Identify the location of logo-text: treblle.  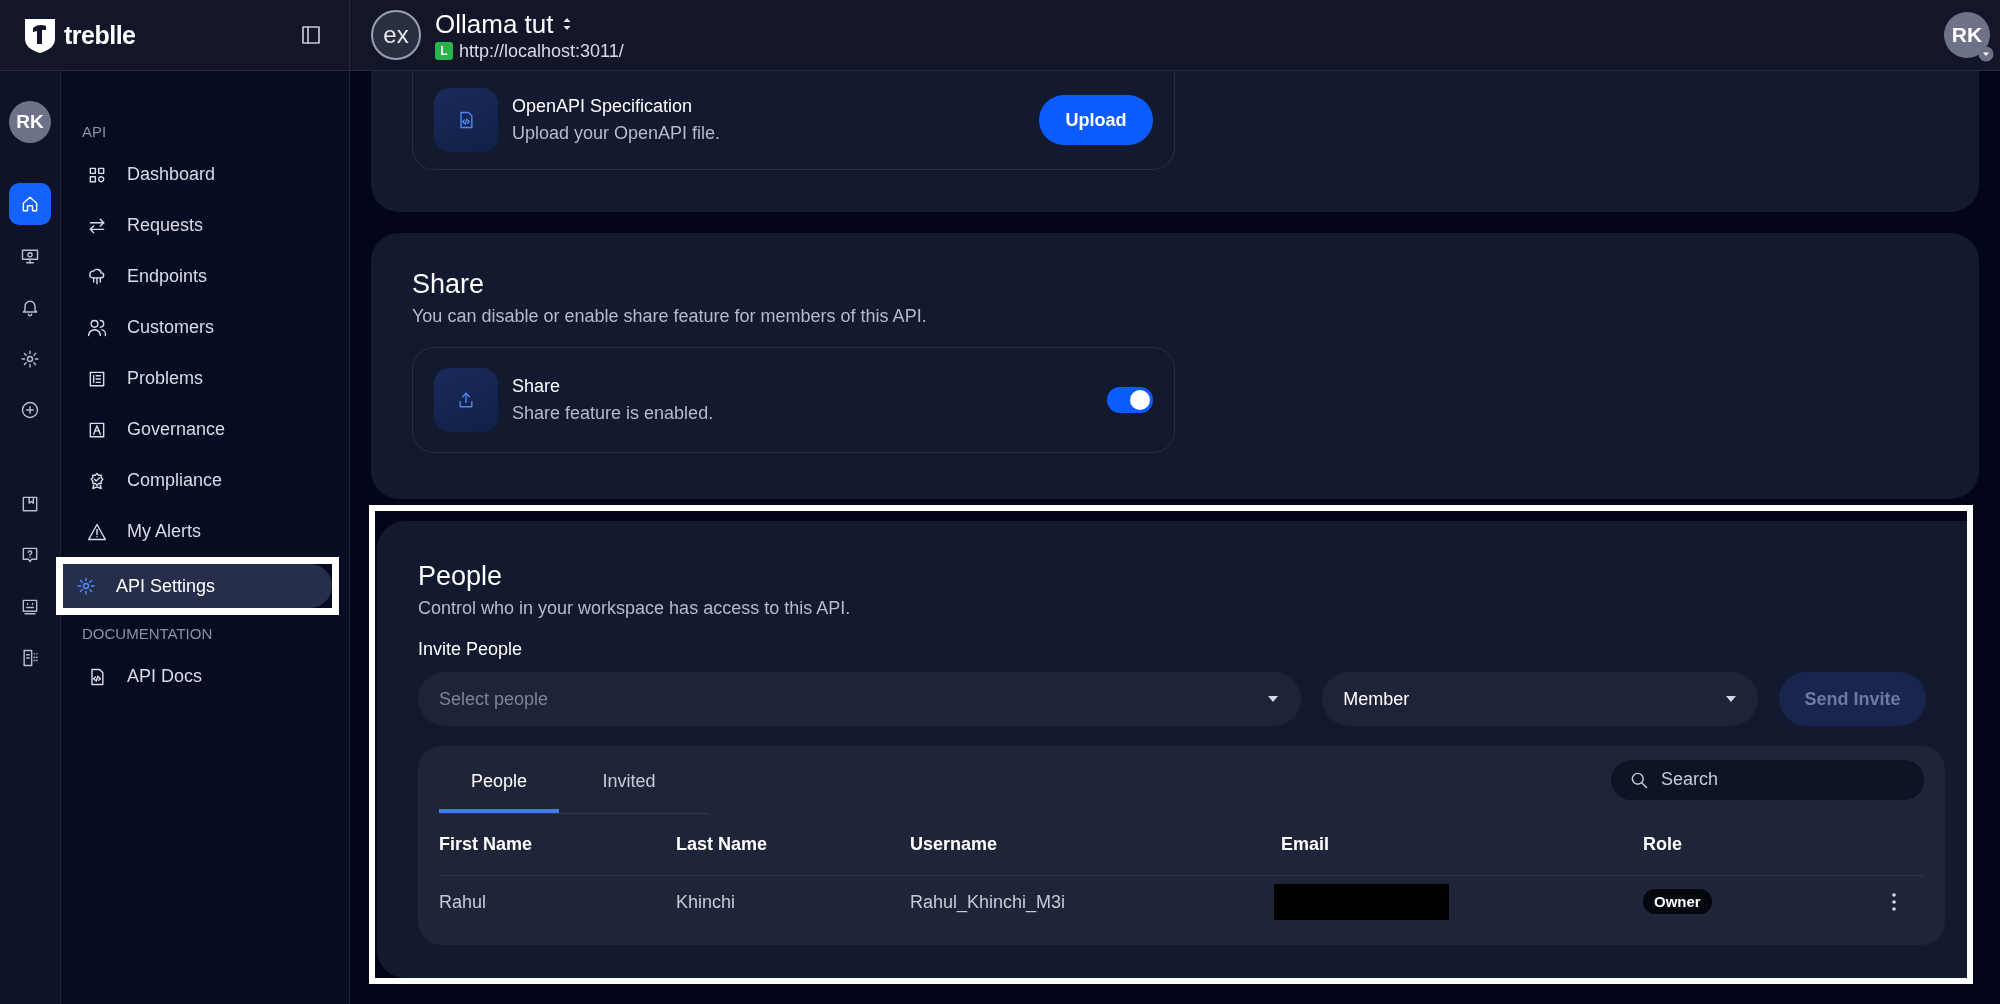
(100, 35).